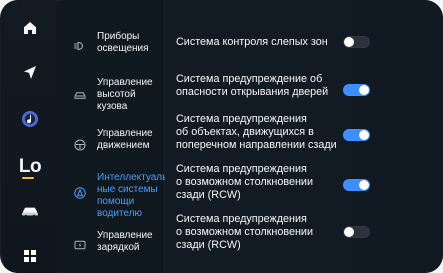  What do you see at coordinates (356, 135) in the screenshot?
I see `cross-traffic-warning-toggle` at bounding box center [356, 135].